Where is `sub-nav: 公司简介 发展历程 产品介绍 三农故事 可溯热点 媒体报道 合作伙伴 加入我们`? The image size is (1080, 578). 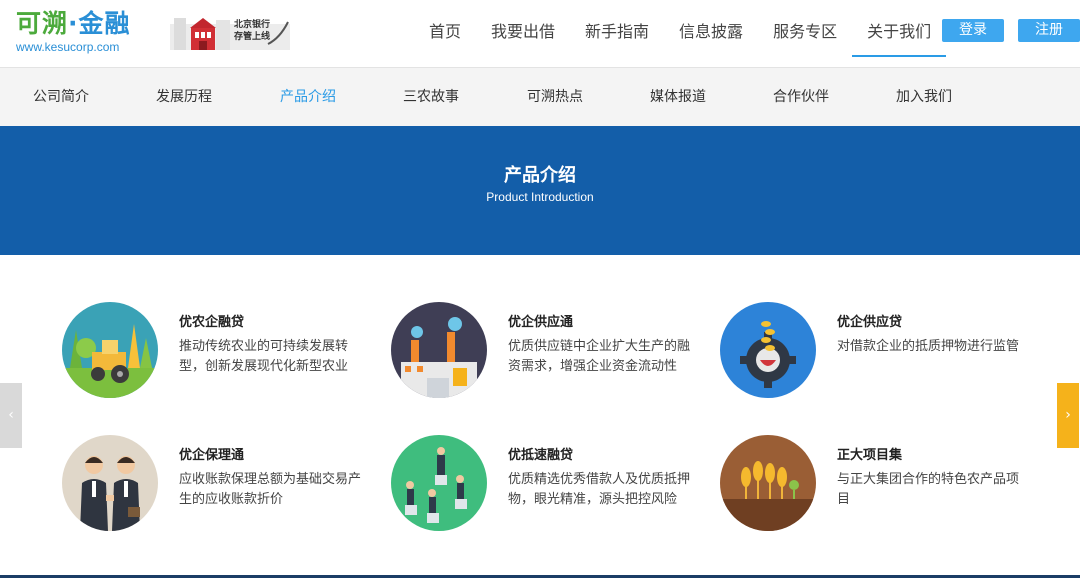 sub-nav: 公司简介 发展历程 产品介绍 三农故事 可溯热点 媒体报道 合作伙伴 加入我们 is located at coordinates (540, 96).